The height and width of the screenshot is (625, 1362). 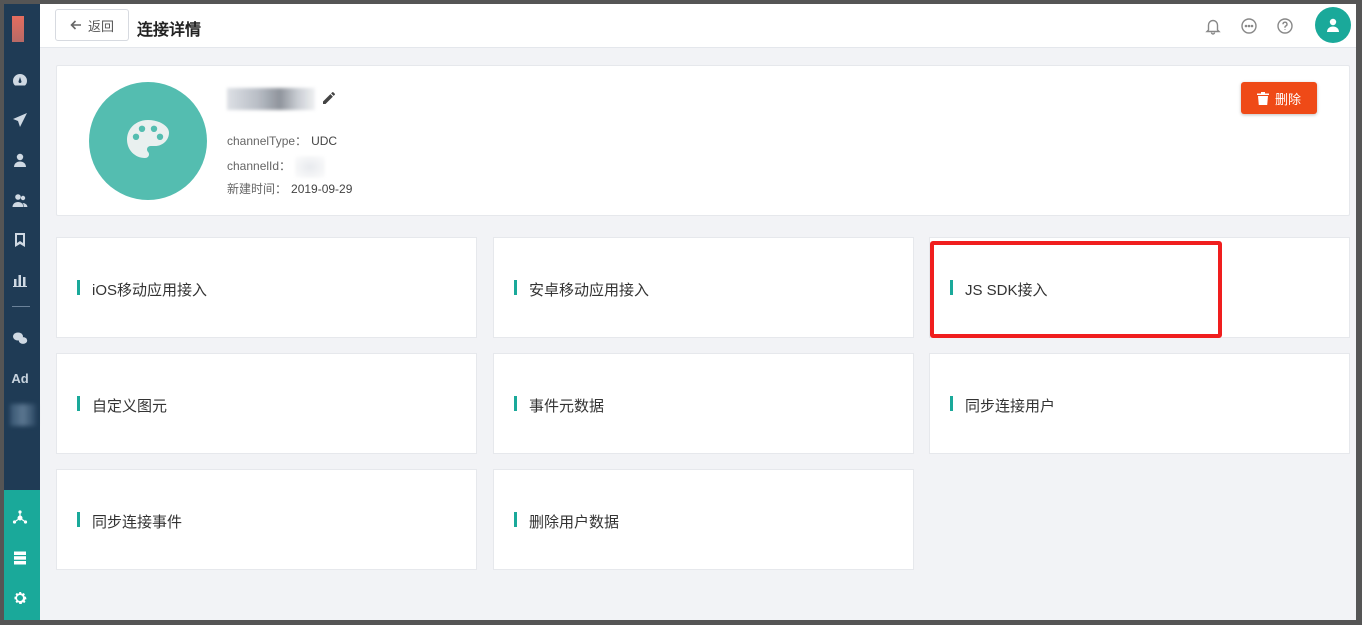 What do you see at coordinates (703, 519) in the screenshot?
I see `tile-delete-user-data: 删除用户数据` at bounding box center [703, 519].